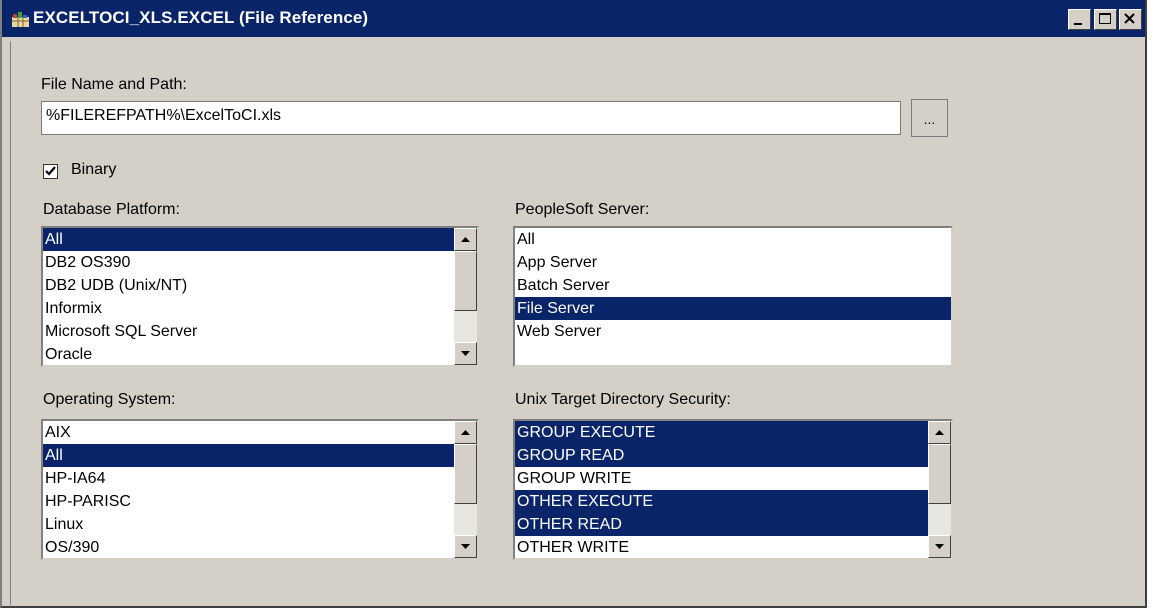  I want to click on list-item: DB2 OS390, so click(248, 262).